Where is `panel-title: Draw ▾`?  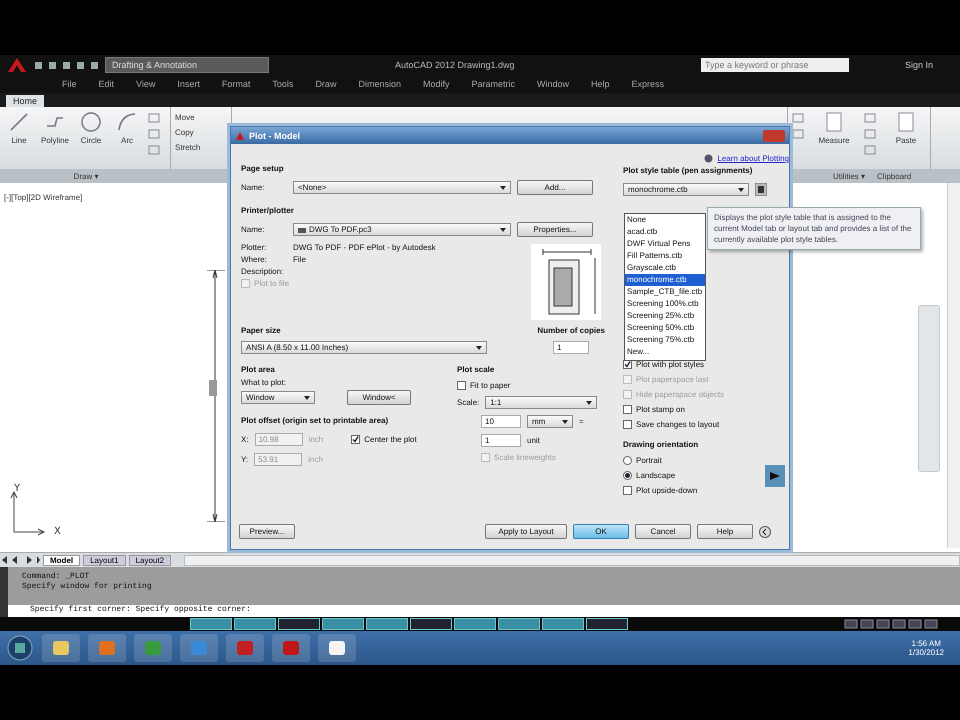
panel-title: Draw ▾ is located at coordinates (86, 176).